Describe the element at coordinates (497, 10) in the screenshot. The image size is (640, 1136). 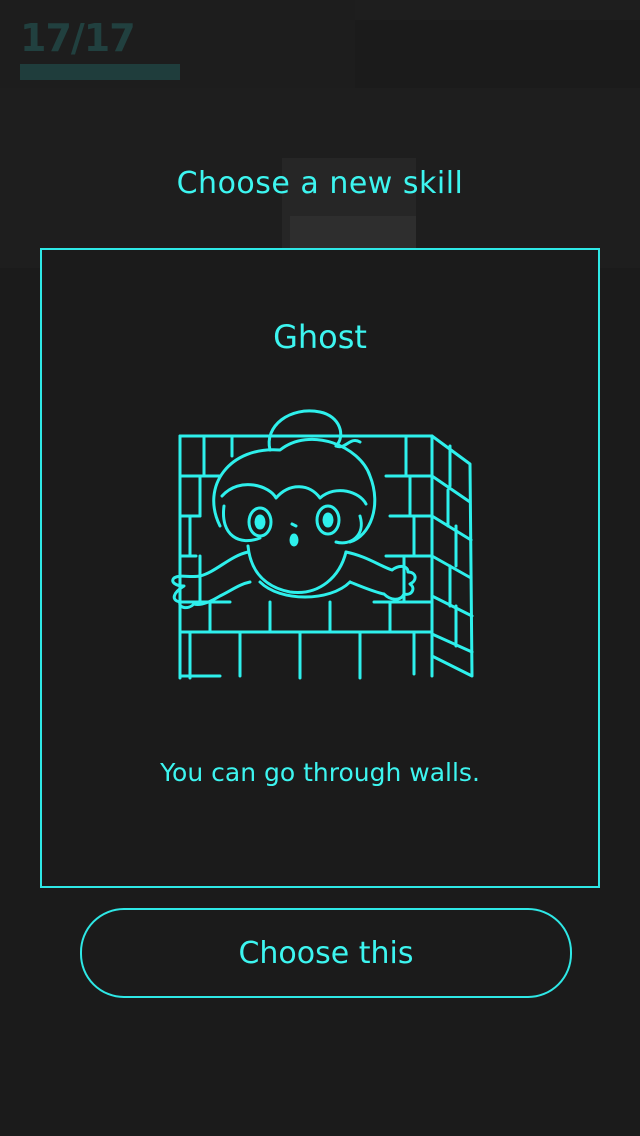
I see `background-panel` at that location.